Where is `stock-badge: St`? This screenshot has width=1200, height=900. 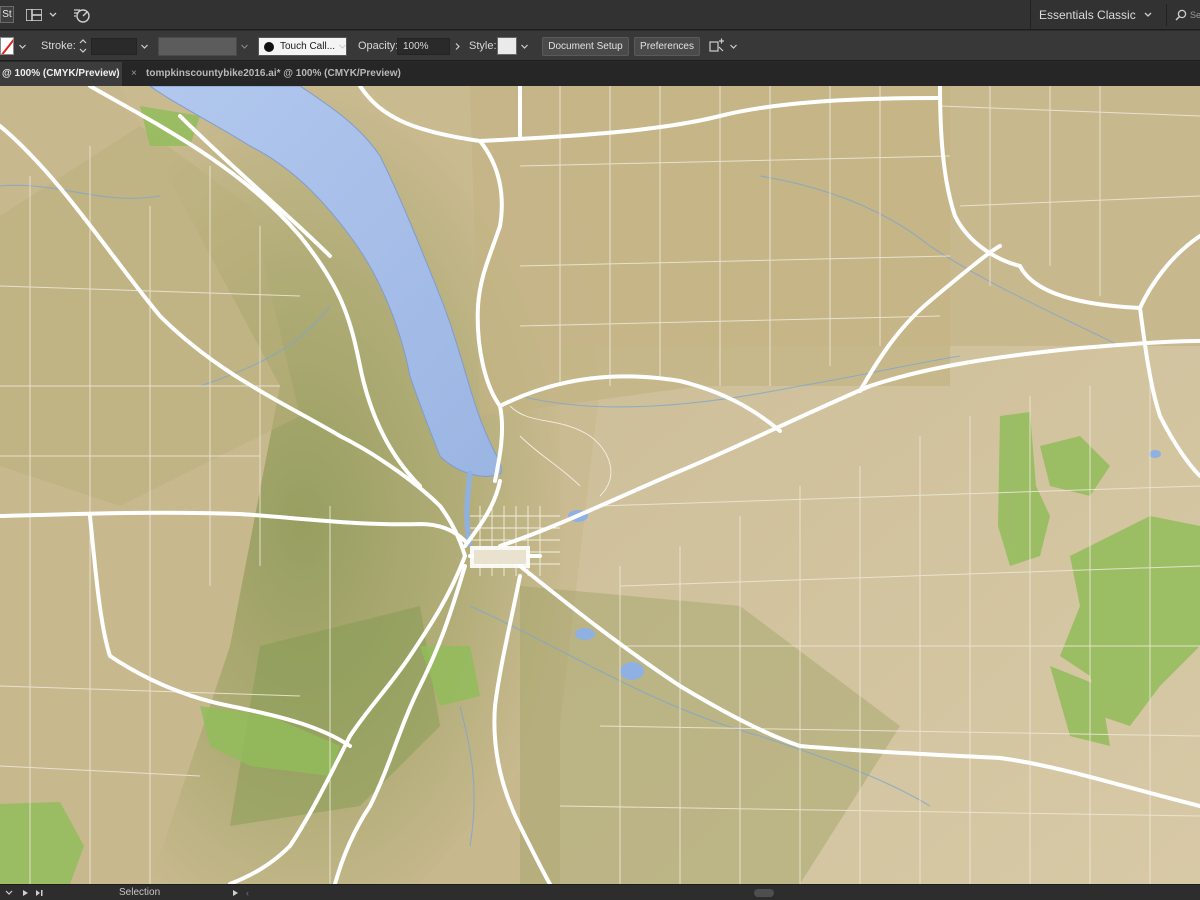
stock-badge: St is located at coordinates (7, 14).